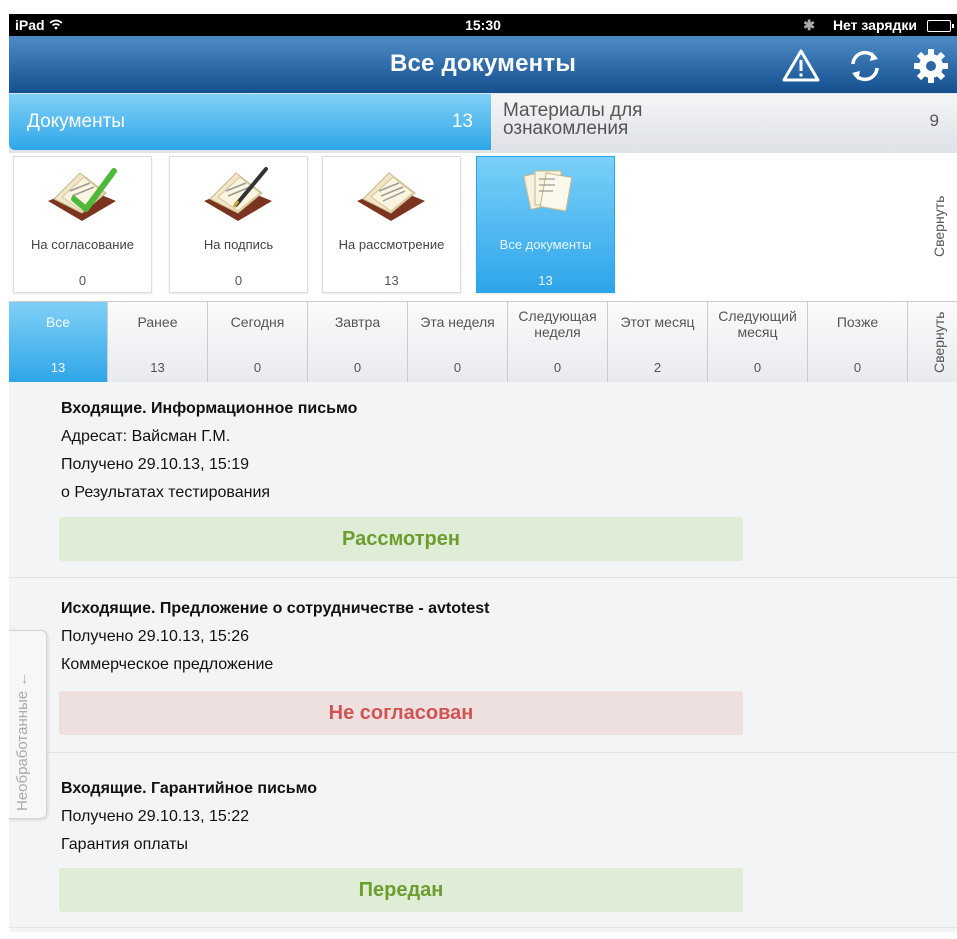  What do you see at coordinates (401, 890) in the screenshot?
I see `status-badge: Передан` at bounding box center [401, 890].